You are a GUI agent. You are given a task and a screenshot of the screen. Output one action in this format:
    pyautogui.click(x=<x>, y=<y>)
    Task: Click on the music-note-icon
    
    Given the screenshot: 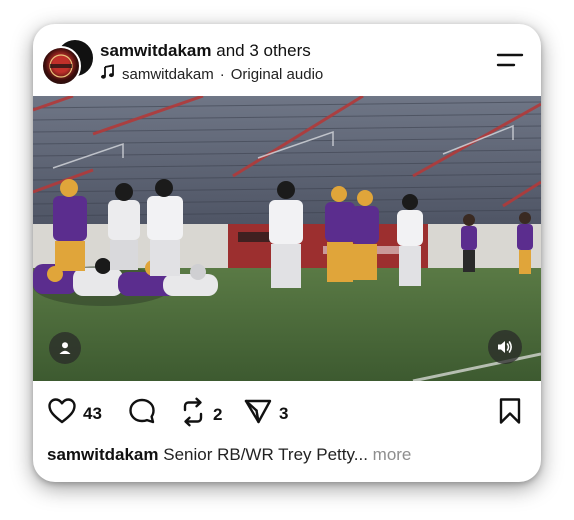 What is the action you would take?
    pyautogui.click(x=108, y=74)
    